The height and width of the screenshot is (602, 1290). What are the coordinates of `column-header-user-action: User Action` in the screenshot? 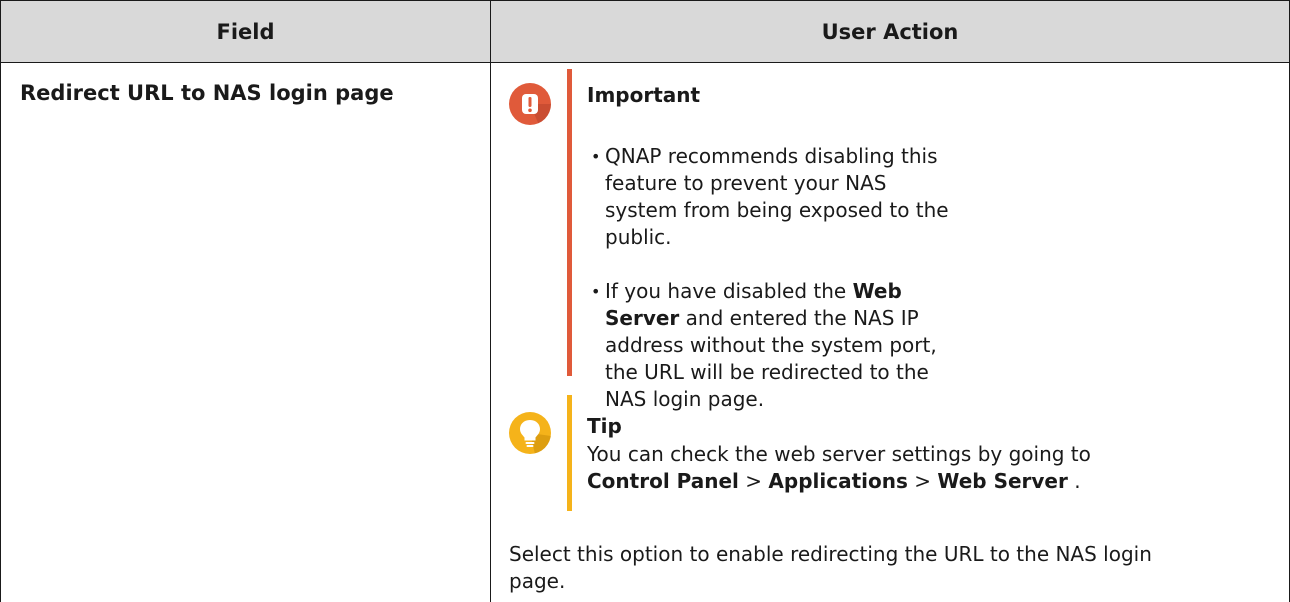 It's located at (890, 32).